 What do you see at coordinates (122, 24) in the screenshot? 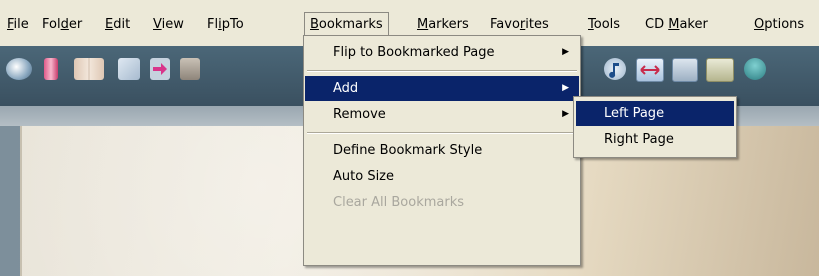
I see `menu-edit-rest: dit` at bounding box center [122, 24].